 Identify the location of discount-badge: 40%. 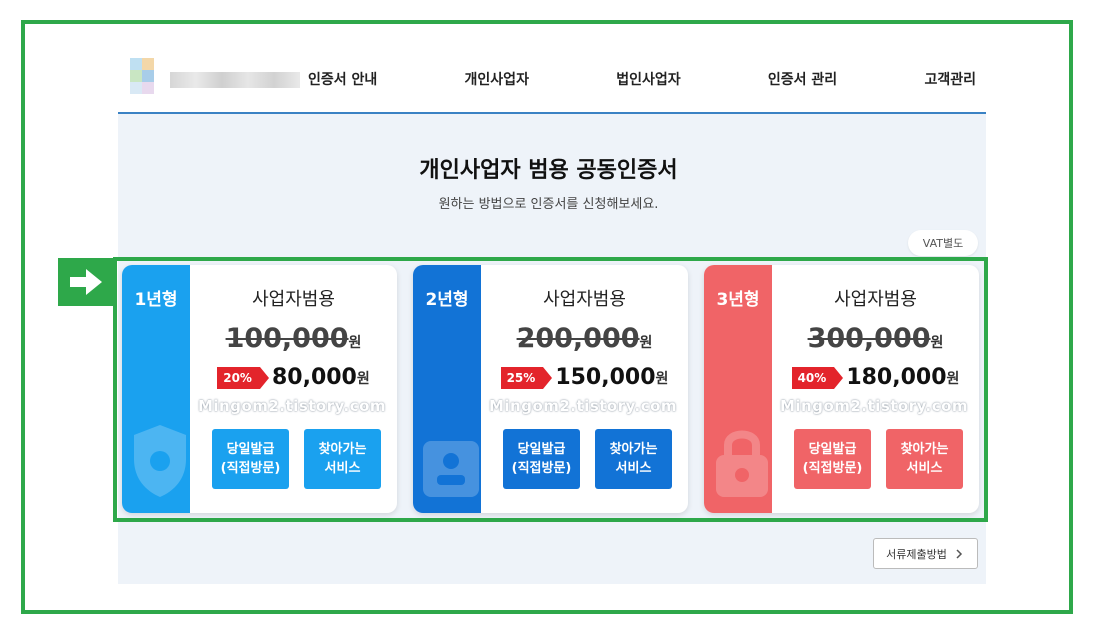
(817, 377).